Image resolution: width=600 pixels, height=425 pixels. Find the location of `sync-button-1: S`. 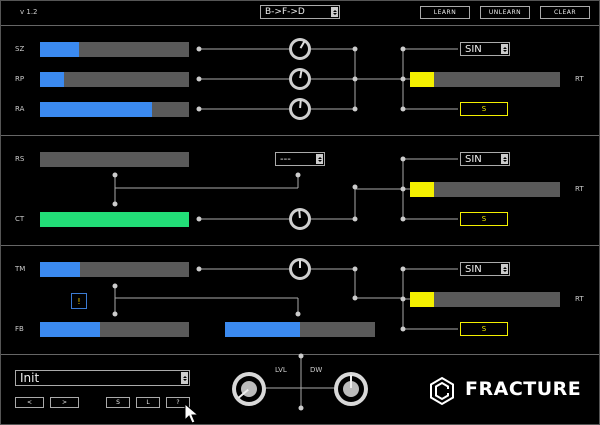

sync-button-1: S is located at coordinates (484, 109).